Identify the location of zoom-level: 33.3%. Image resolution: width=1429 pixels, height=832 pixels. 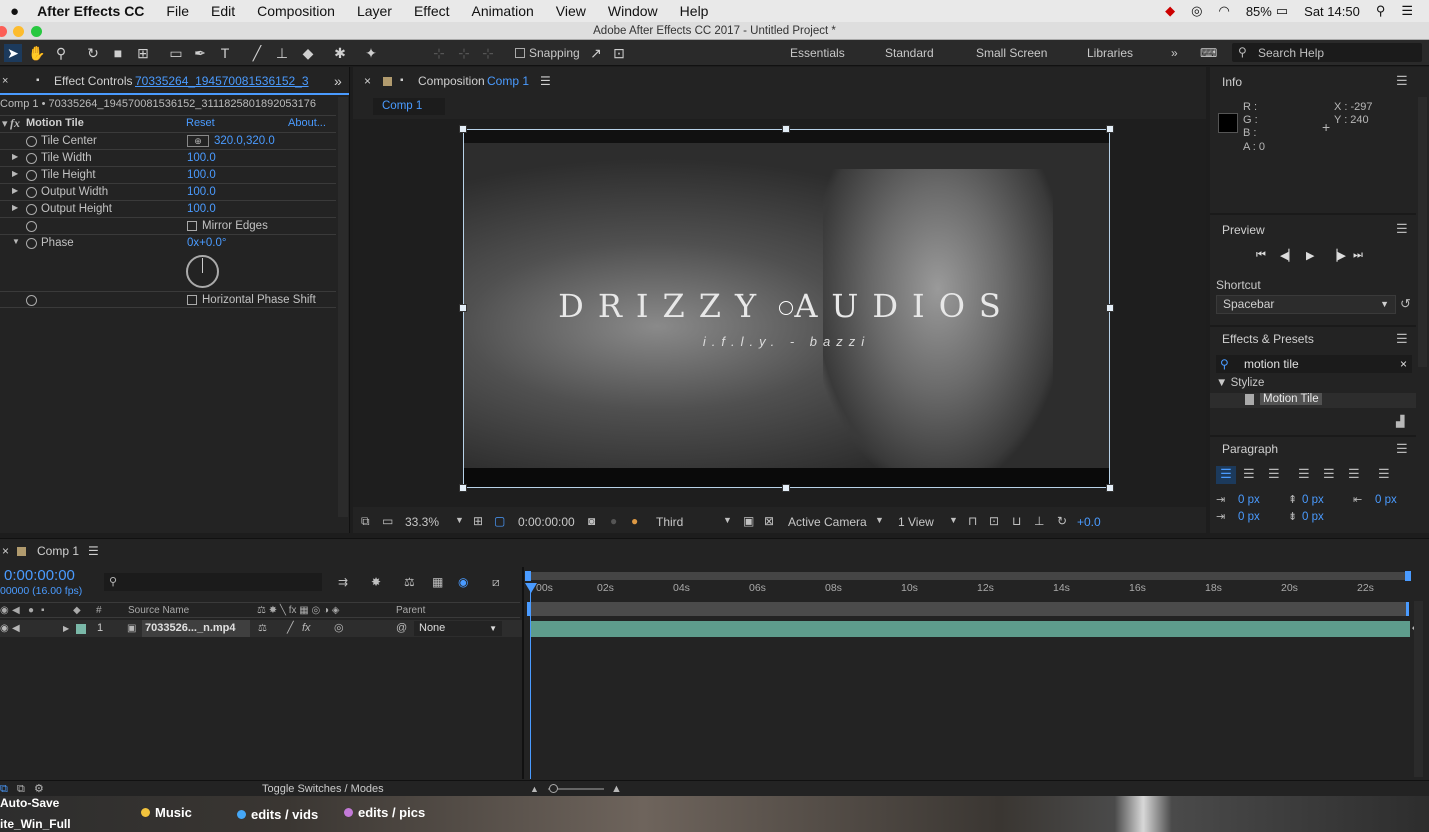
(422, 522).